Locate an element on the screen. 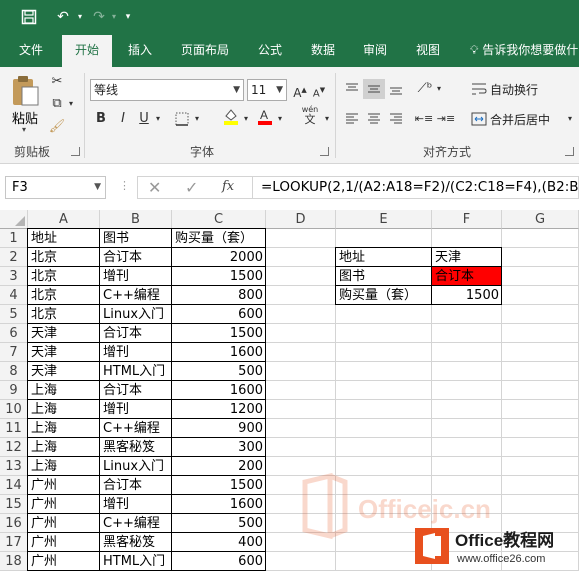  merge-dropdown-icon: ▾ is located at coordinates (570, 119).